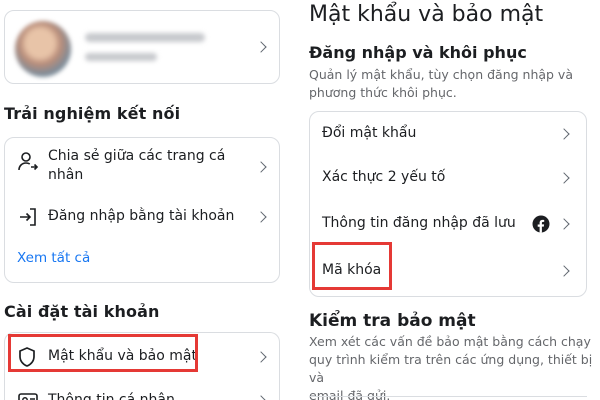 This screenshot has height=400, width=600. What do you see at coordinates (137, 165) in the screenshot?
I see `experience-item-label: Chia sẻ giữa các trang cá nhân` at bounding box center [137, 165].